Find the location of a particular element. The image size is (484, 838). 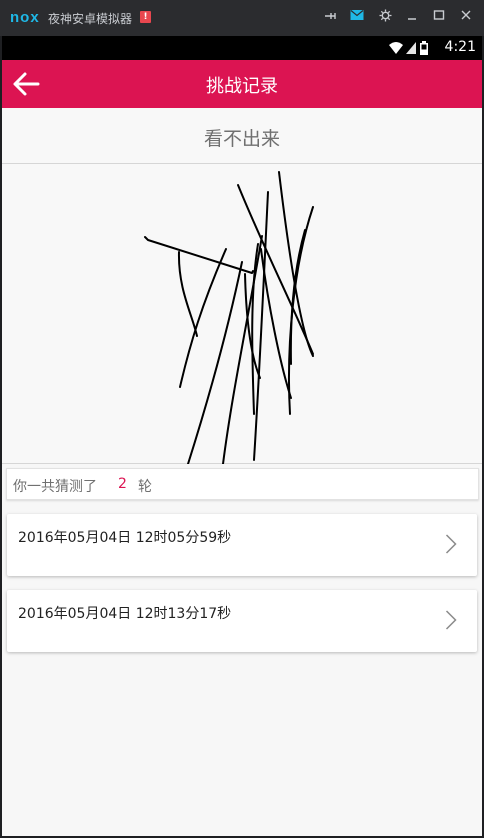

nox-logo: nox is located at coordinates (25, 17).